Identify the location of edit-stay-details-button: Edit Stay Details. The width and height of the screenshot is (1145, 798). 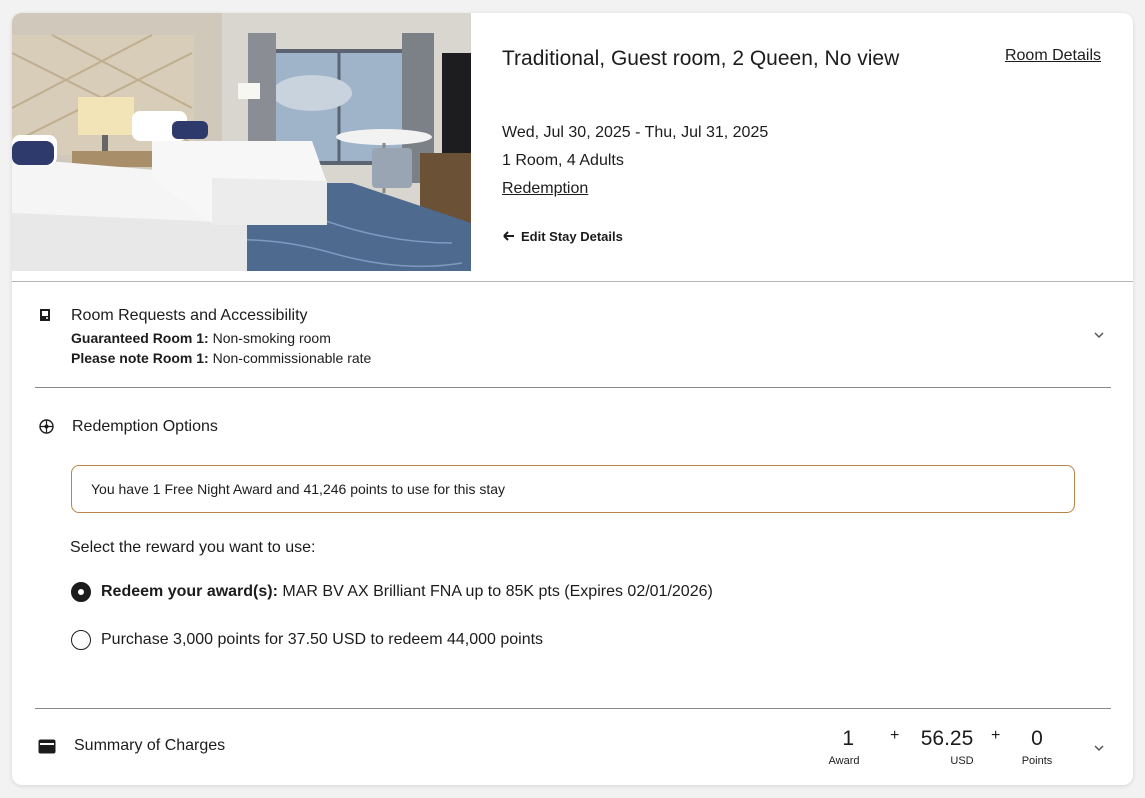
(563, 236).